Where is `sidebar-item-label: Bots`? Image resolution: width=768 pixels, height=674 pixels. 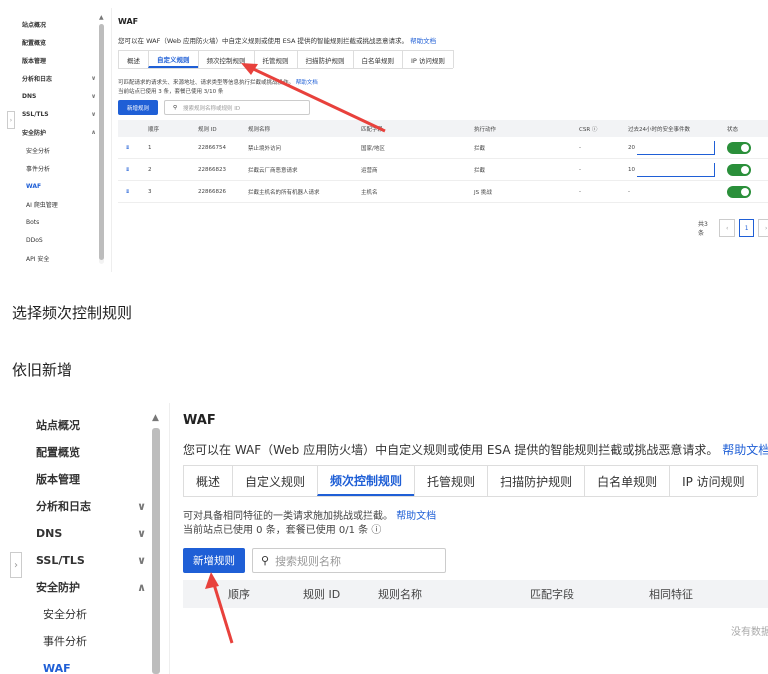 sidebar-item-label: Bots is located at coordinates (33, 222).